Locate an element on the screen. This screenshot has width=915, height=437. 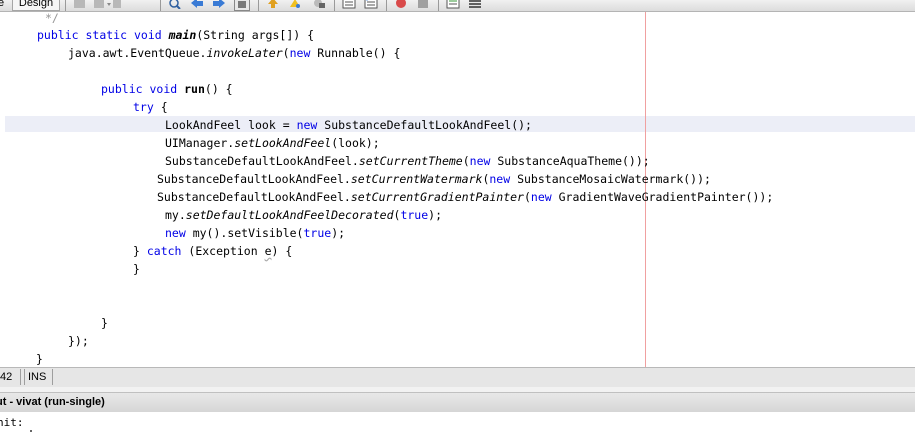
search-icon is located at coordinates (175, 4).